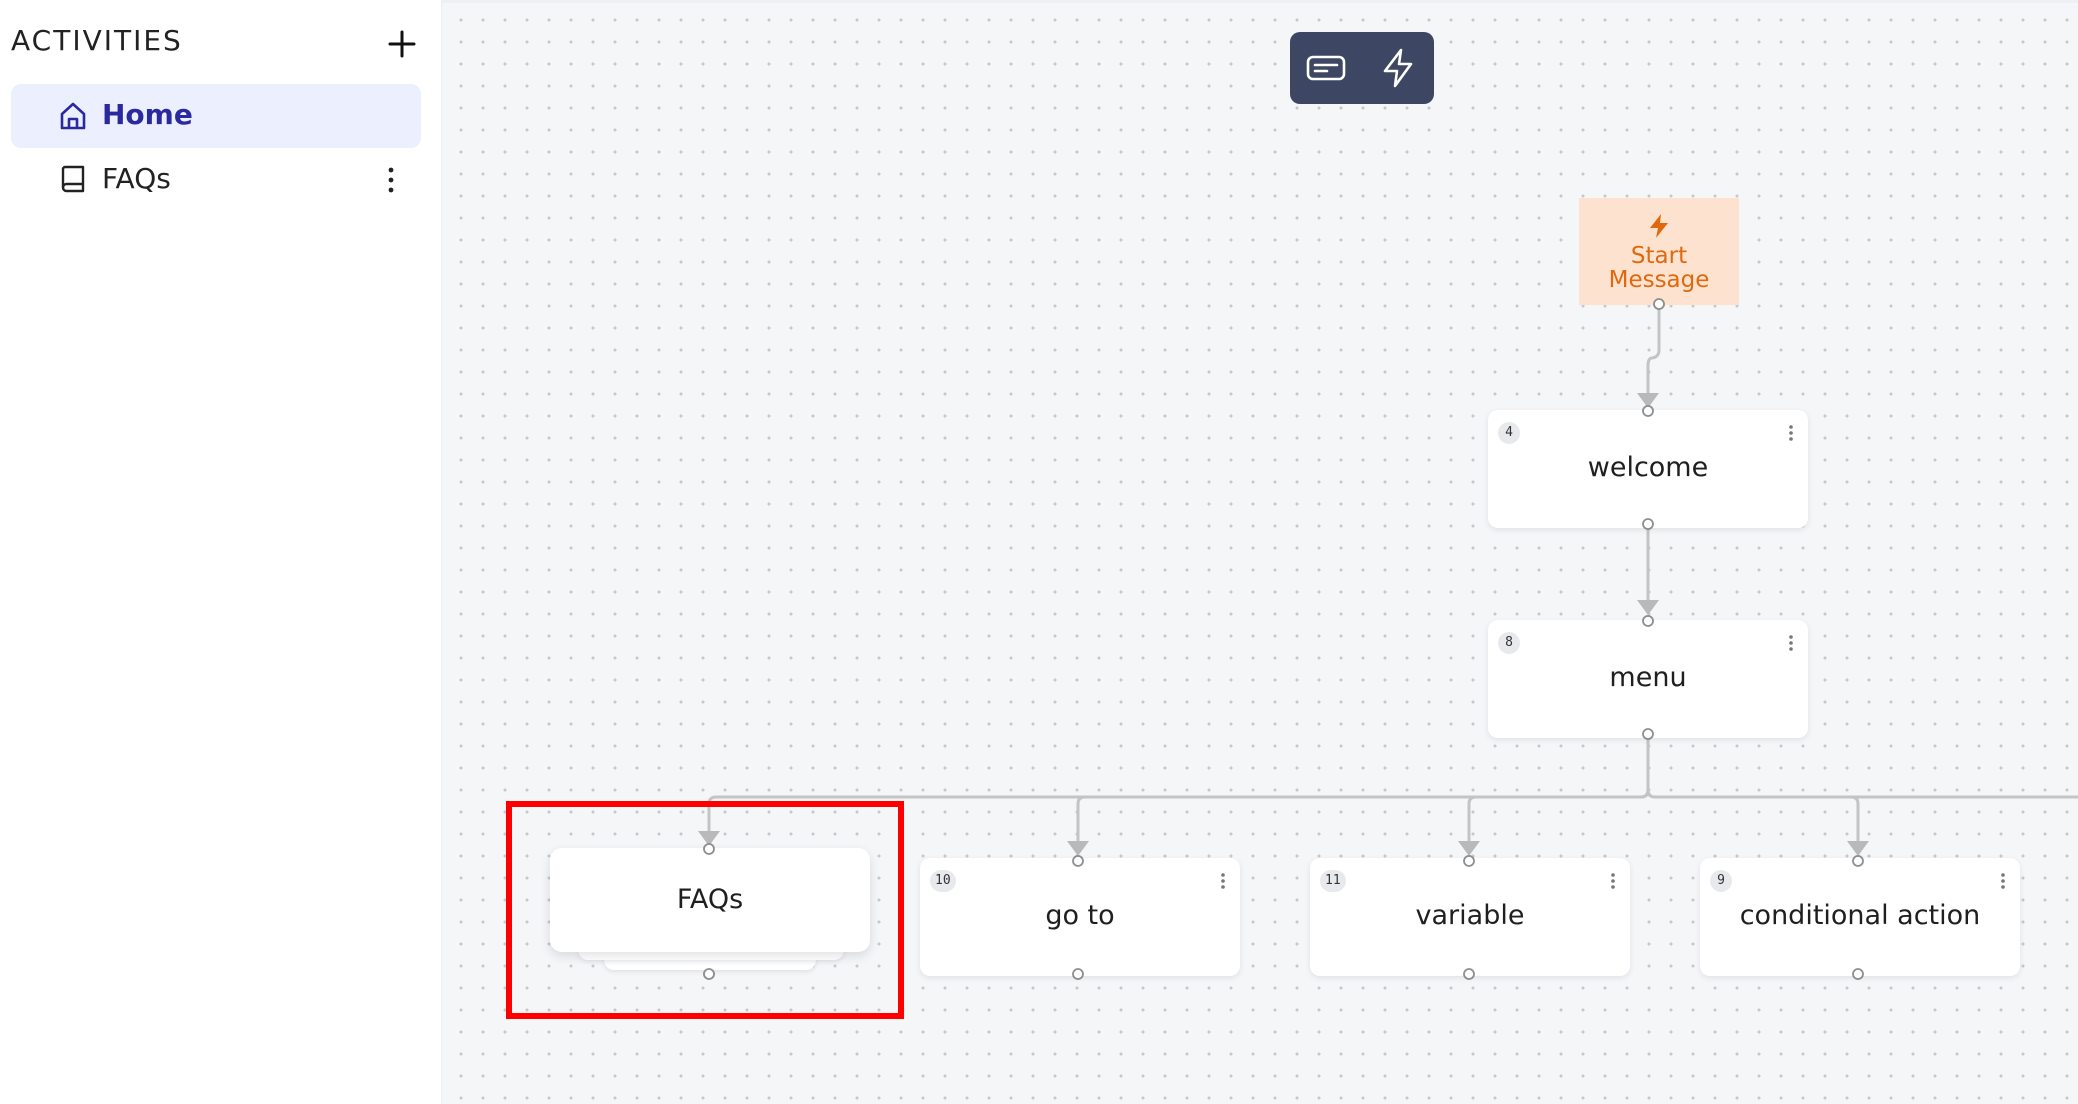 Image resolution: width=2078 pixels, height=1104 pixels. I want to click on node-label: FAQs, so click(710, 899).